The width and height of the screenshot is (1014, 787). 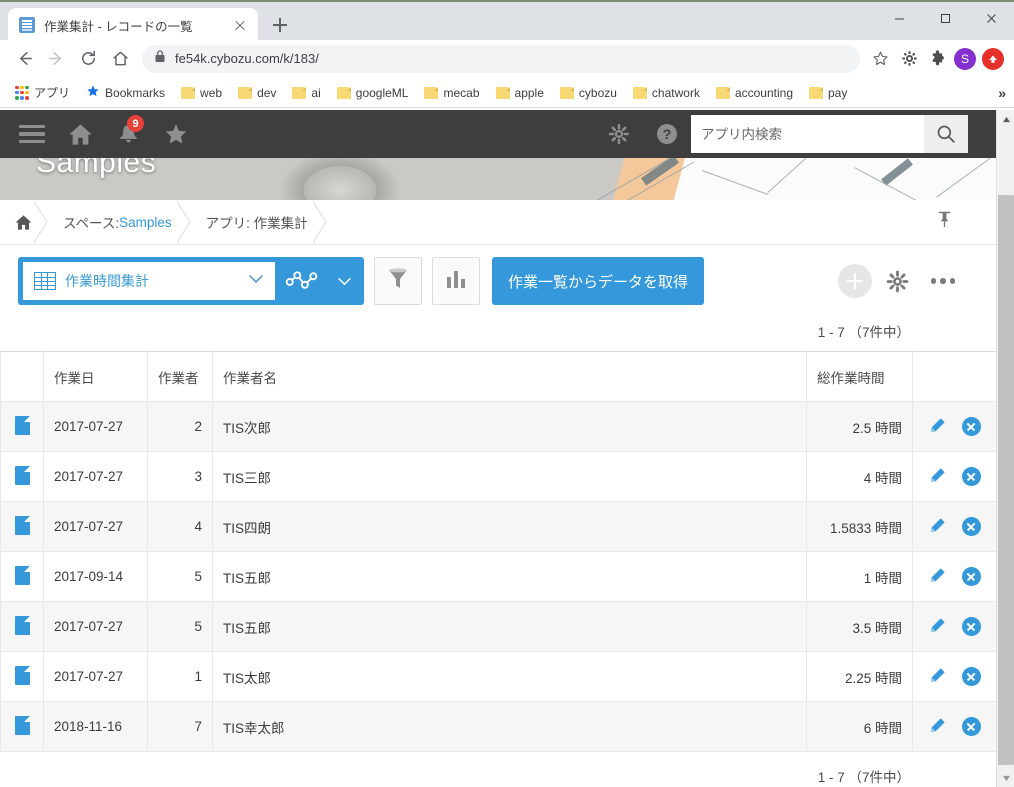 I want to click on star-icon, so click(x=176, y=134).